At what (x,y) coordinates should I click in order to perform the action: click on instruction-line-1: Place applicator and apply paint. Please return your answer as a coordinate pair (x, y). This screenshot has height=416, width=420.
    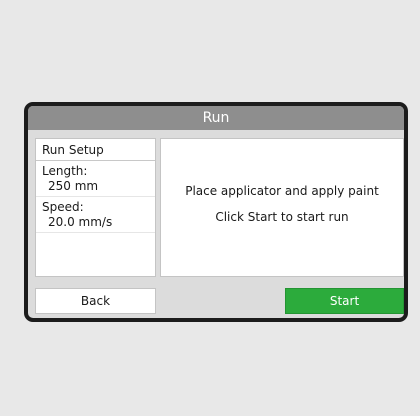
    Looking at the image, I should click on (282, 190).